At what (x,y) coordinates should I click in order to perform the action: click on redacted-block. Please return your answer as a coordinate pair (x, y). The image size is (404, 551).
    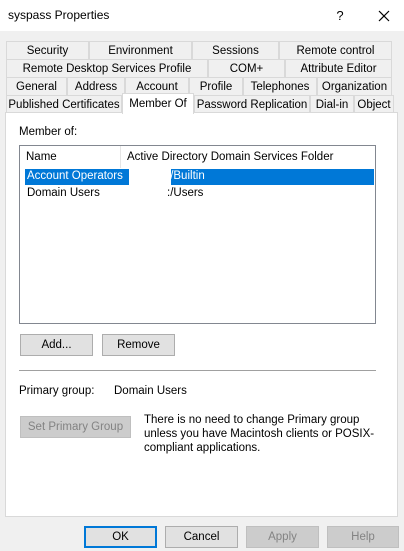
    Looking at the image, I should click on (150, 177).